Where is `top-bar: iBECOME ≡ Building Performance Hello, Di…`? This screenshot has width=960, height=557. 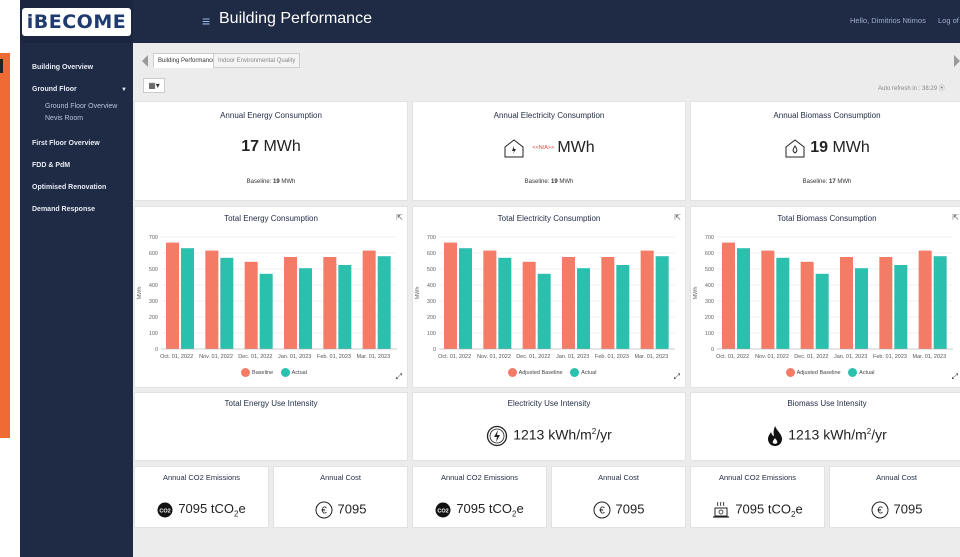
top-bar: iBECOME ≡ Building Performance Hello, Di… is located at coordinates (490, 21).